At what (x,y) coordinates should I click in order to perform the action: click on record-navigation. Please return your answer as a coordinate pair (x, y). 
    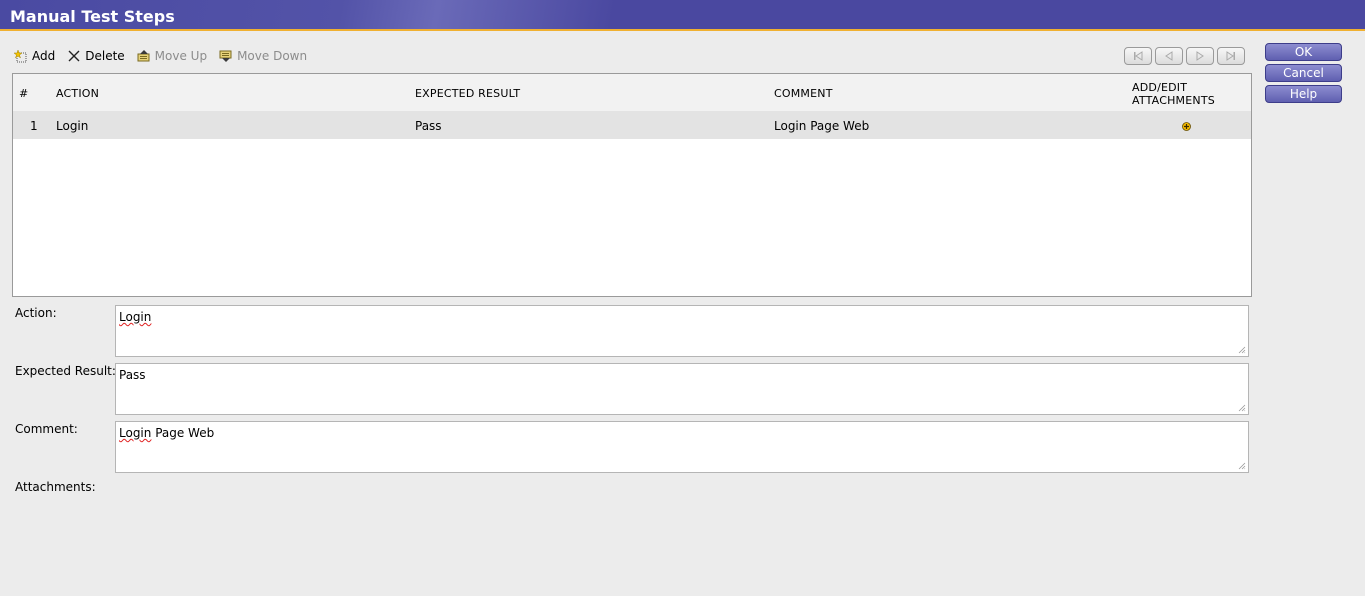
    Looking at the image, I should click on (1186, 56).